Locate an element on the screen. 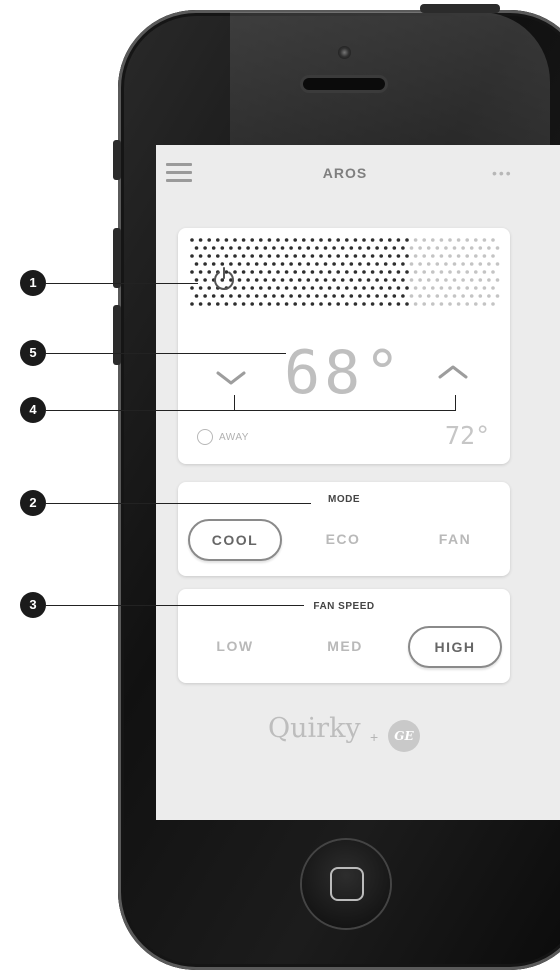 The height and width of the screenshot is (970, 560). chevron-up-icon is located at coordinates (453, 372).